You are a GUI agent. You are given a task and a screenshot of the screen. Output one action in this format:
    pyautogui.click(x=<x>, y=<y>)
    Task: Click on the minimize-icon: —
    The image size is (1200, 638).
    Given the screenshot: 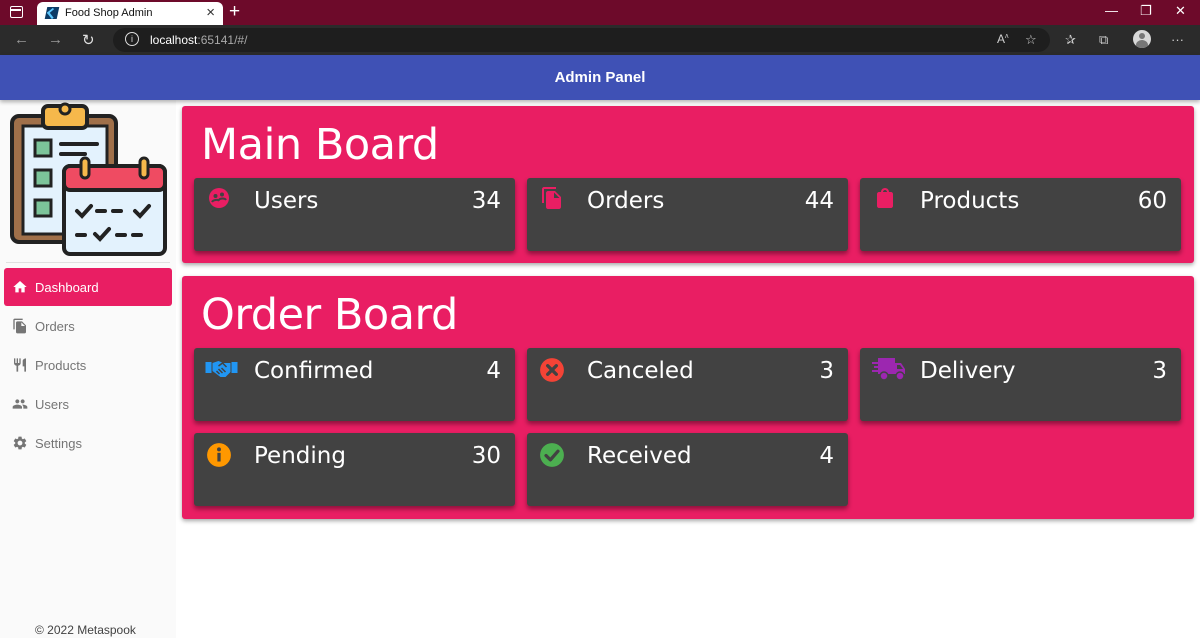 What is the action you would take?
    pyautogui.click(x=1111, y=10)
    